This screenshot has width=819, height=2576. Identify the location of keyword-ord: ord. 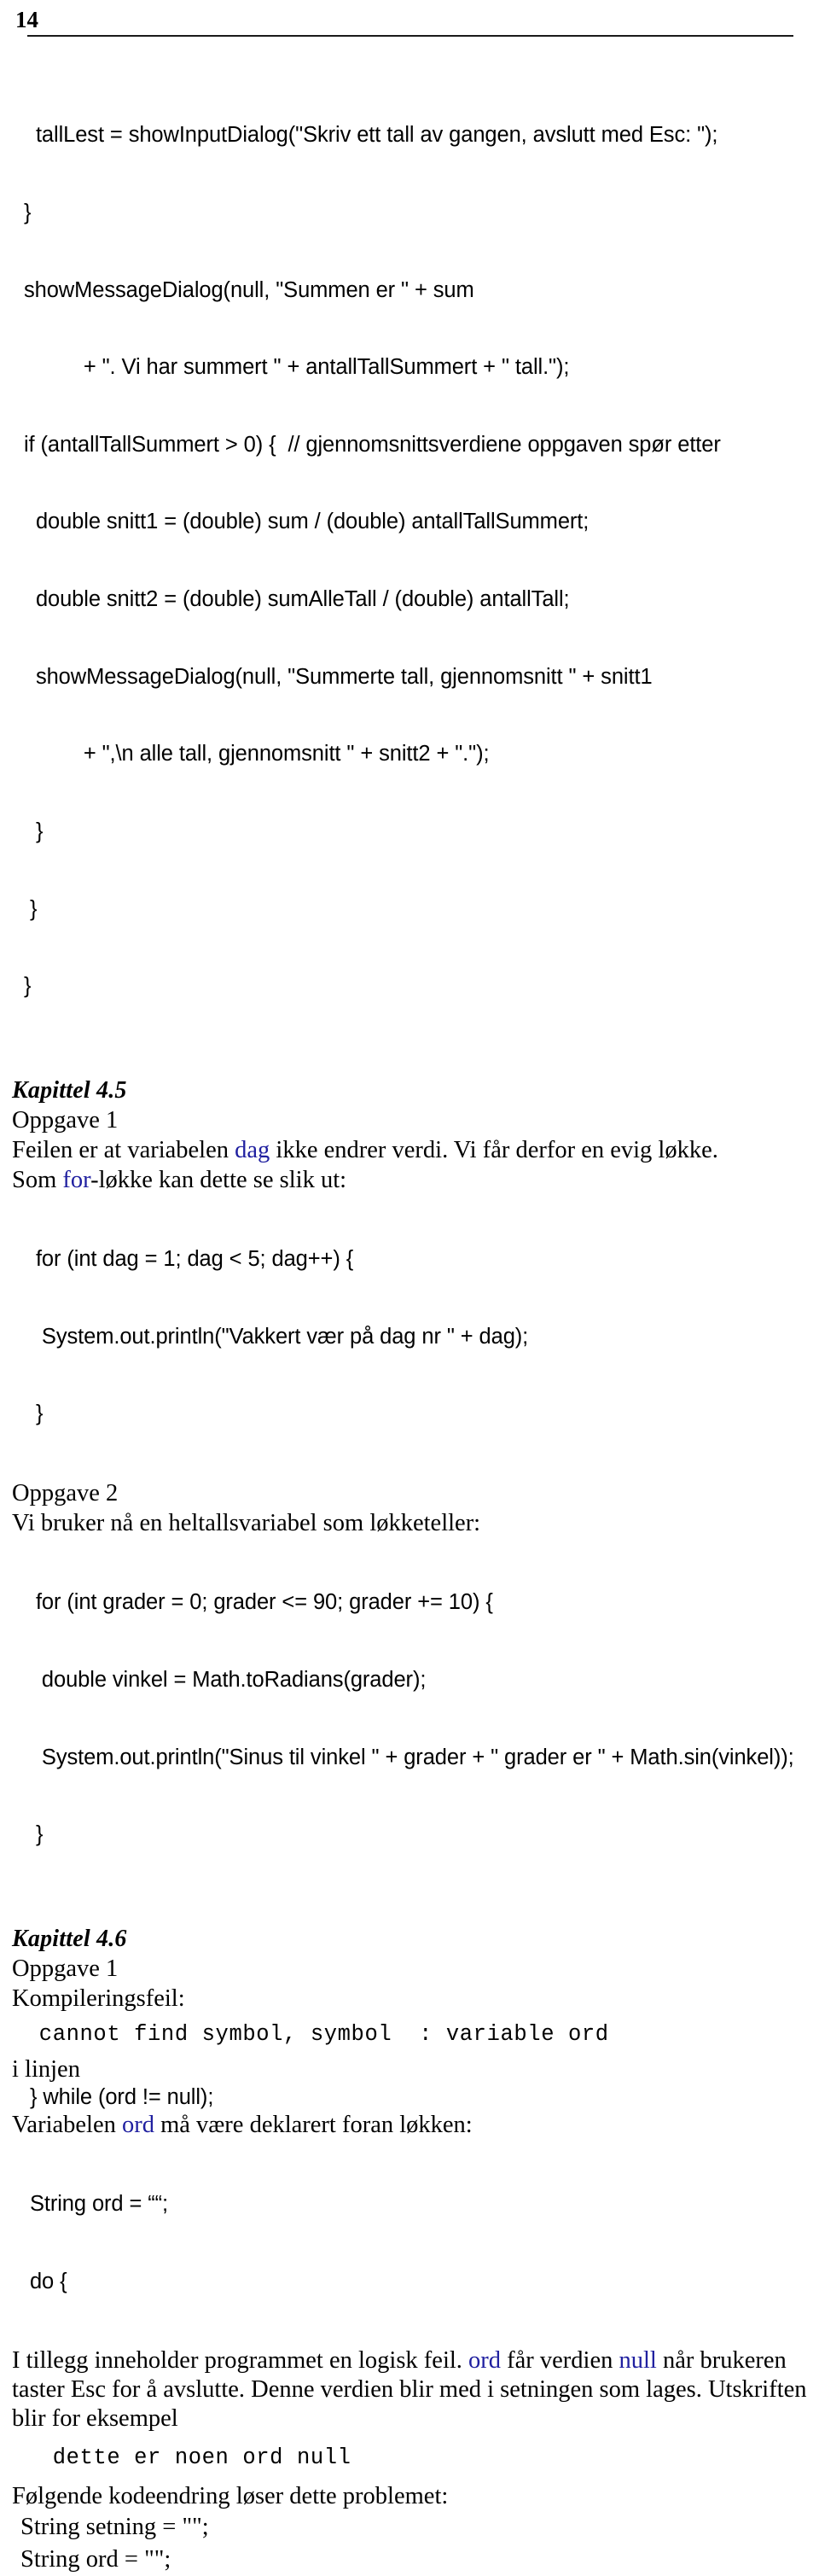
(137, 2125).